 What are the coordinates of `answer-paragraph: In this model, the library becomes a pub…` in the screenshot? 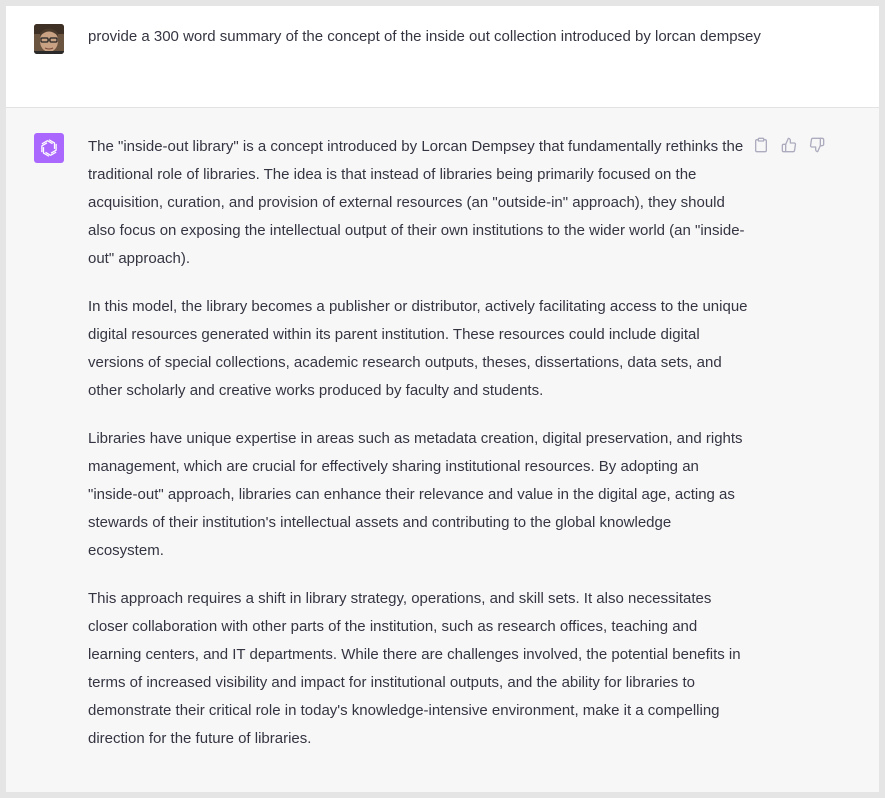 It's located at (418, 348).